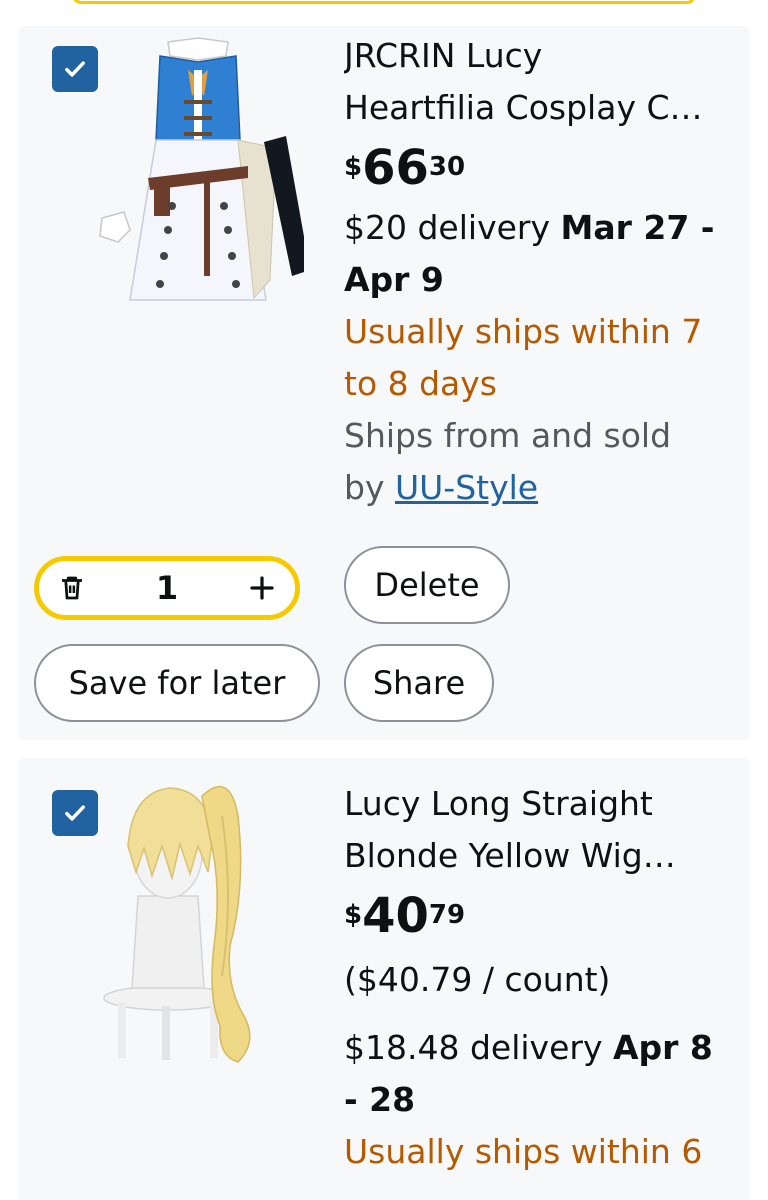 The height and width of the screenshot is (1200, 768). What do you see at coordinates (466, 487) in the screenshot?
I see `seller-link: UU-Style` at bounding box center [466, 487].